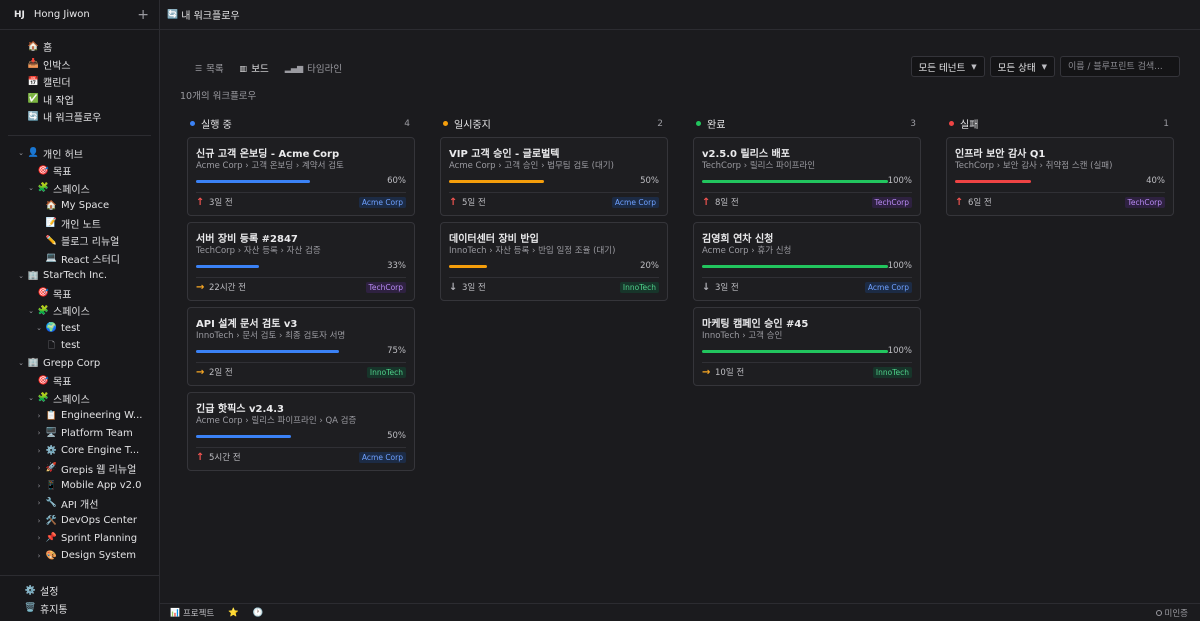 The image size is (1200, 621). Describe the element at coordinates (79, 241) in the screenshot. I see `tree-item-space: ✏️ 블로그 리뉴얼` at that location.